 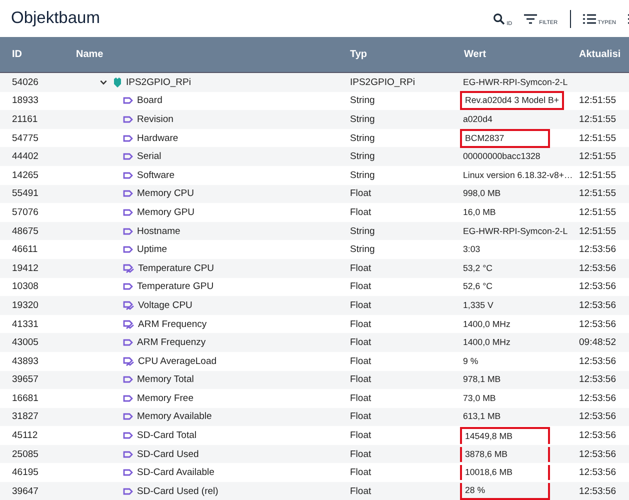 What do you see at coordinates (152, 250) in the screenshot?
I see `name-cell: Uptime` at bounding box center [152, 250].